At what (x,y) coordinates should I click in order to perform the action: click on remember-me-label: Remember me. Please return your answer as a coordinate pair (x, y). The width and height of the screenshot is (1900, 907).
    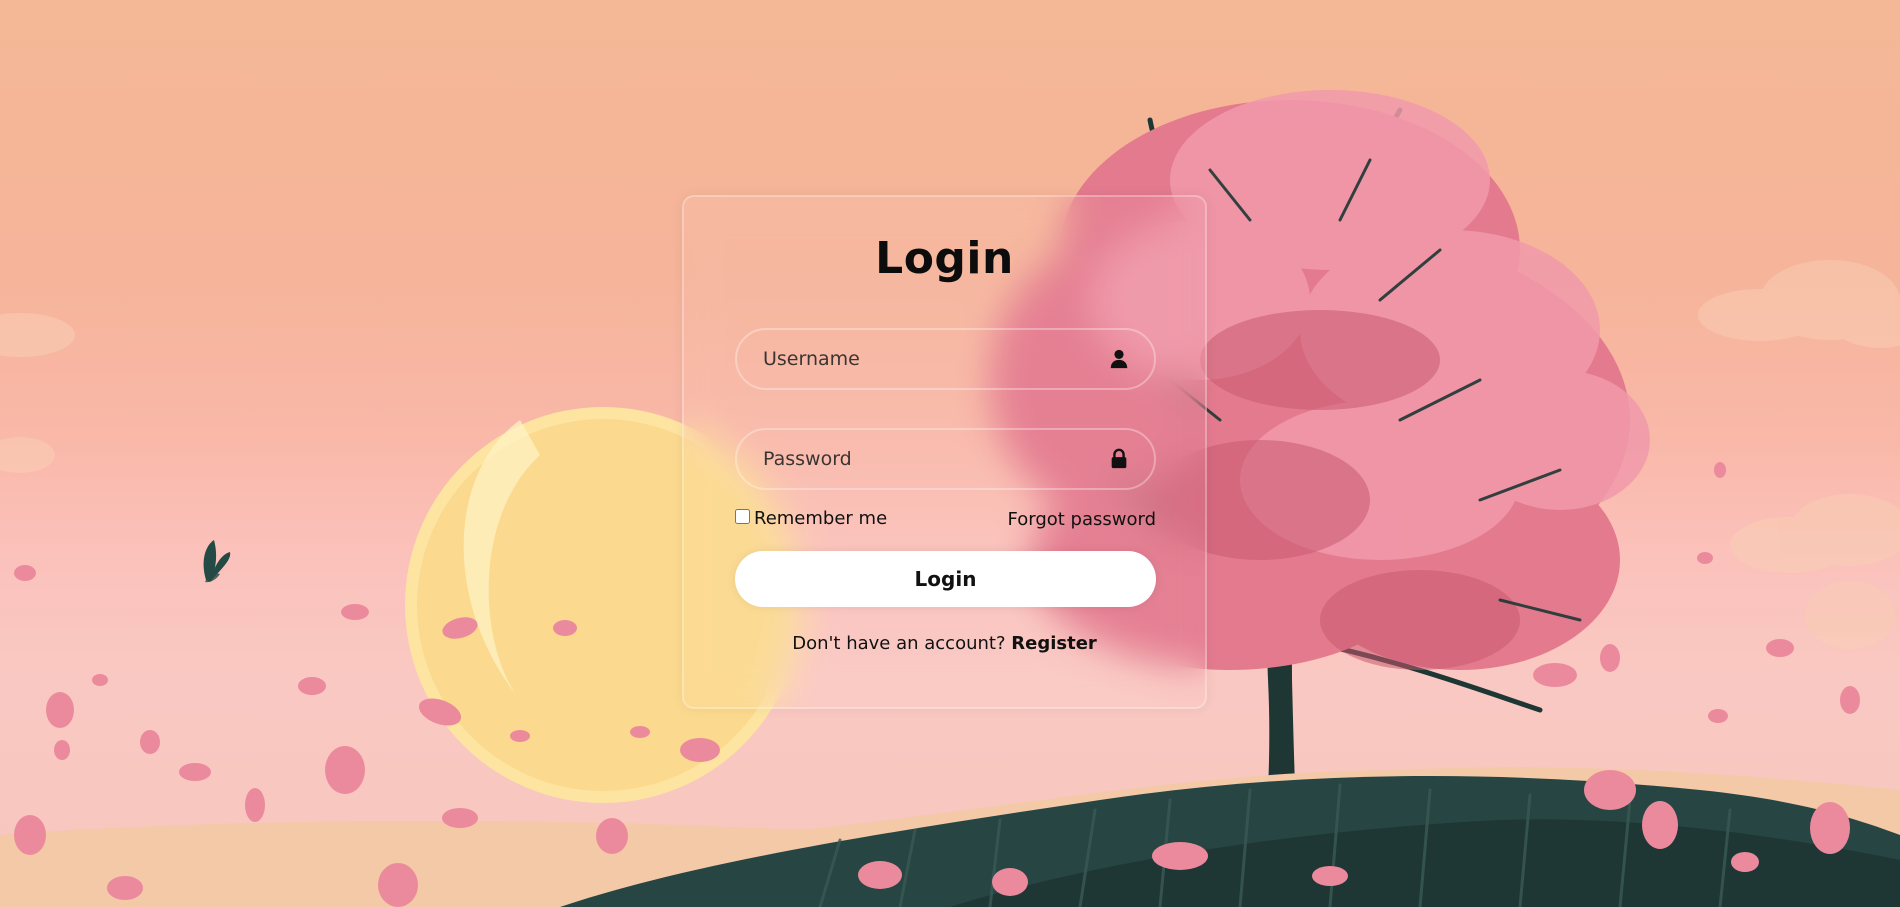
    Looking at the image, I should click on (811, 518).